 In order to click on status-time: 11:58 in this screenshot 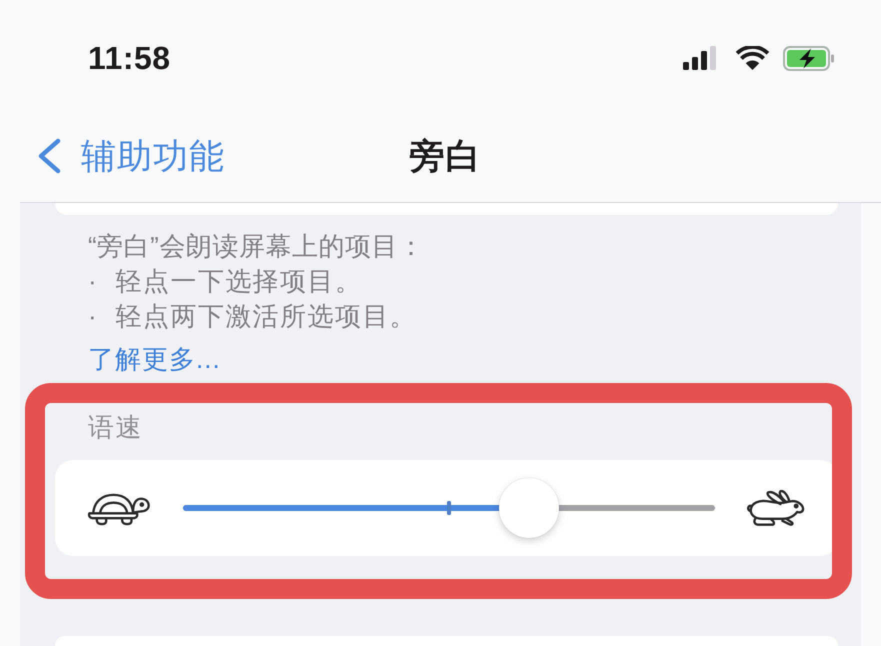, I will do `click(129, 58)`.